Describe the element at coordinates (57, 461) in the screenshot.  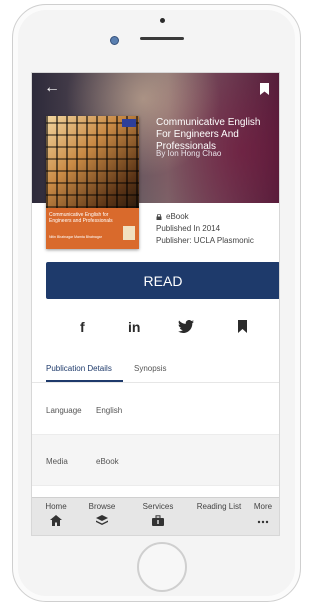
I see `detail-key: Media` at that location.